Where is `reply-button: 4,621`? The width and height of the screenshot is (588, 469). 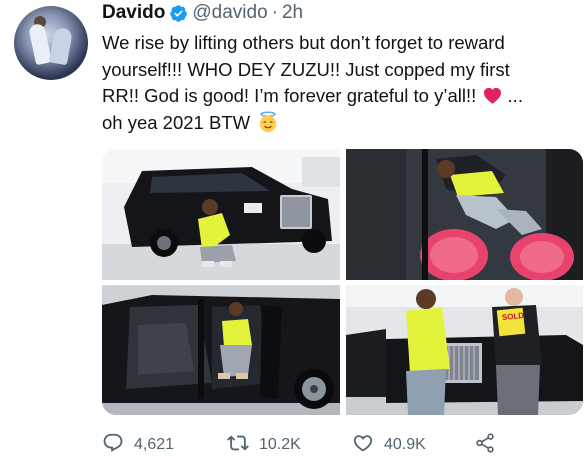 reply-button: 4,621 is located at coordinates (138, 445).